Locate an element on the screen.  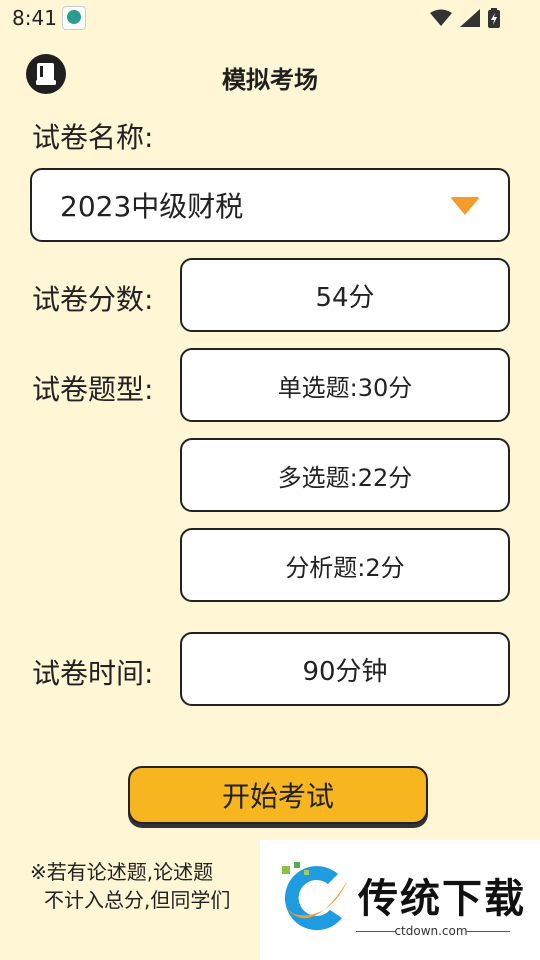
battery-icon is located at coordinates (494, 18).